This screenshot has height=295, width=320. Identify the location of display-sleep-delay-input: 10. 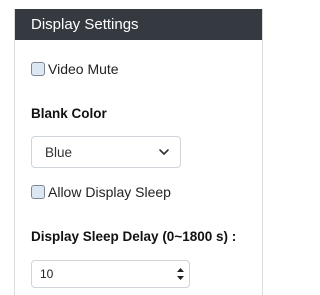
(110, 274).